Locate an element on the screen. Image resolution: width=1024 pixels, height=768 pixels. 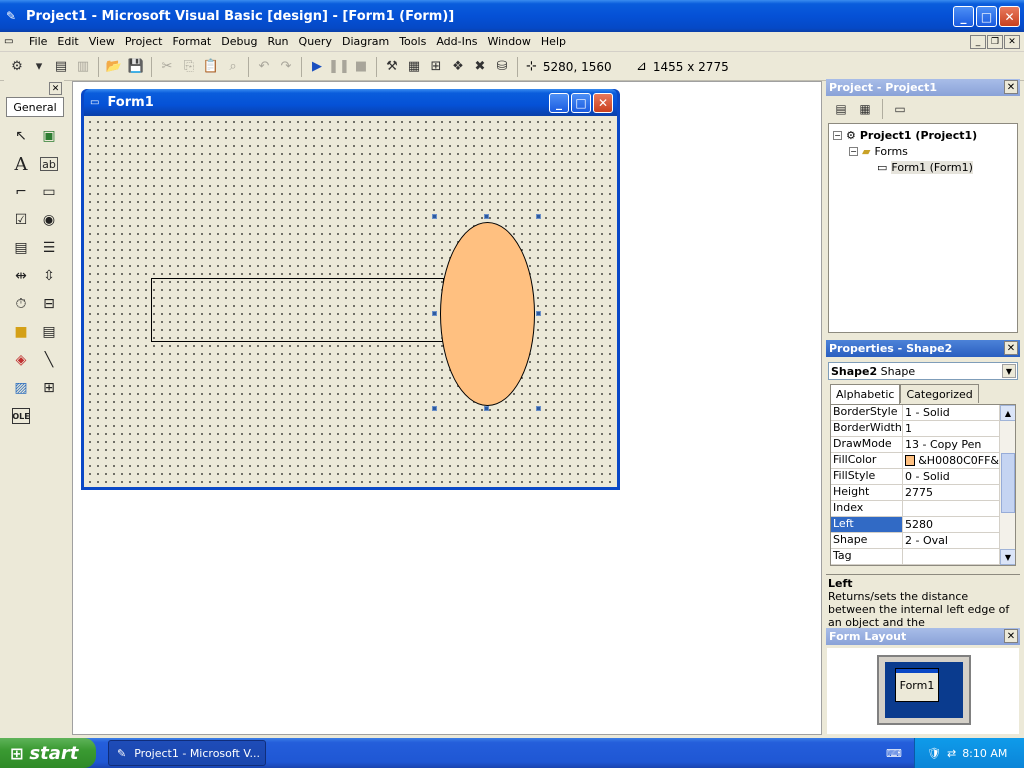
tree-row-form1: ▭ Form1 (Form1) is located at coordinates (925, 167).